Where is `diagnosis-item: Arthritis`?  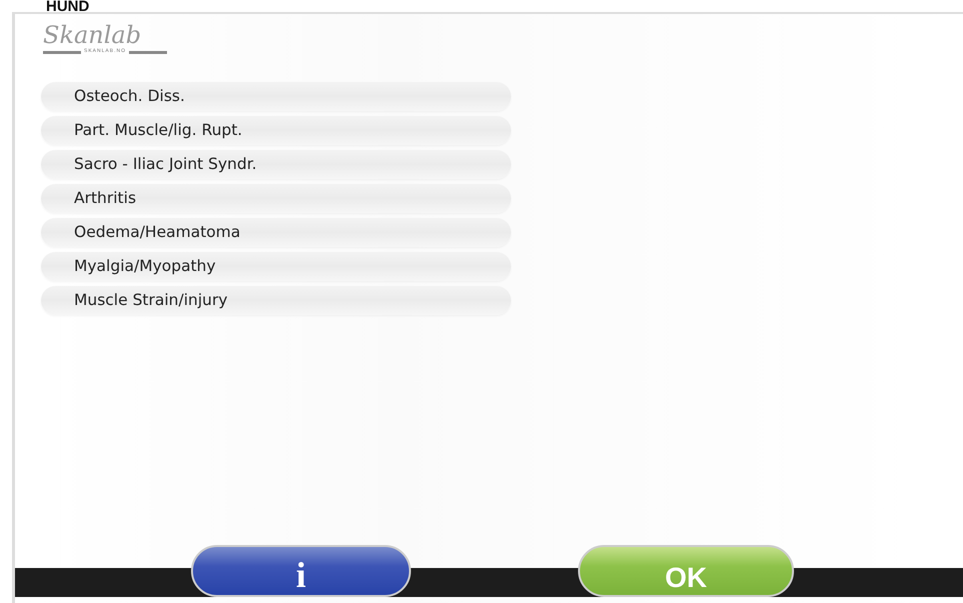
diagnosis-item: Arthritis is located at coordinates (276, 198).